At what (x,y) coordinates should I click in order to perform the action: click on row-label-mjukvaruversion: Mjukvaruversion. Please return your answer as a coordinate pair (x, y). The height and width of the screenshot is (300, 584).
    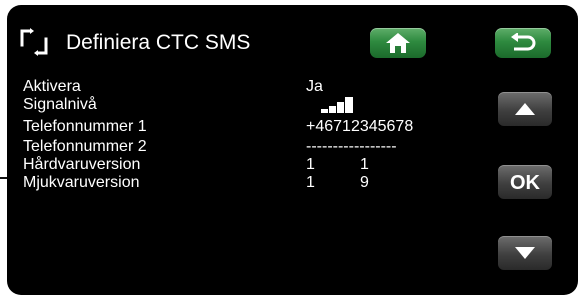
    Looking at the image, I should click on (81, 182).